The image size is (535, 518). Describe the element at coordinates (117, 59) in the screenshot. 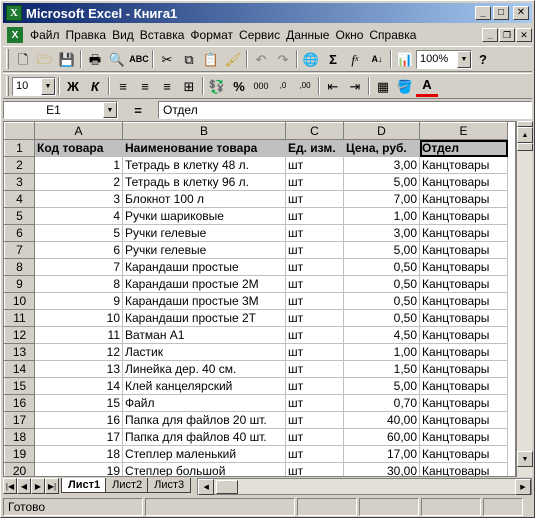

I see `print-preview-icon: 🔍` at that location.